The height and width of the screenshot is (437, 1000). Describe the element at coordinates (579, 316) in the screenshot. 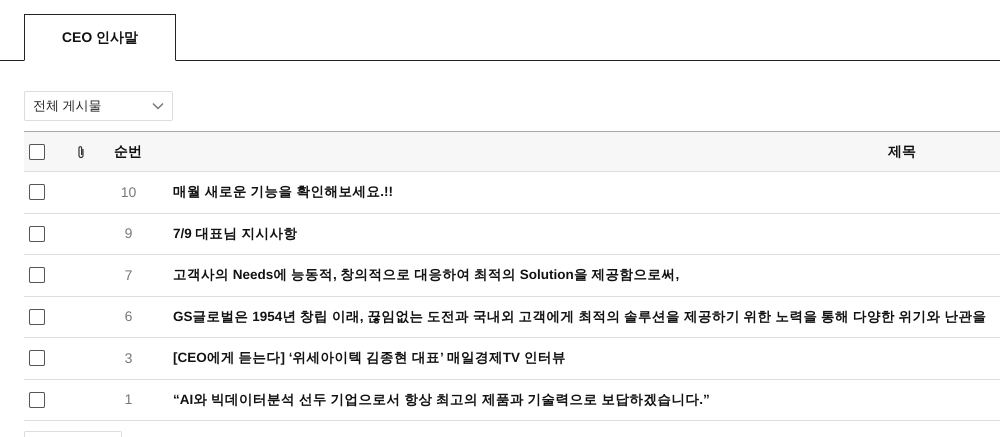

I see `post-title: GS글로벌은 1954년 창립 이래, 끊임없는 도전과 국내외 고객에게 최적의 솔루션을 제공하기 위한 노력을 통해 다양한 위기와 난관을` at that location.